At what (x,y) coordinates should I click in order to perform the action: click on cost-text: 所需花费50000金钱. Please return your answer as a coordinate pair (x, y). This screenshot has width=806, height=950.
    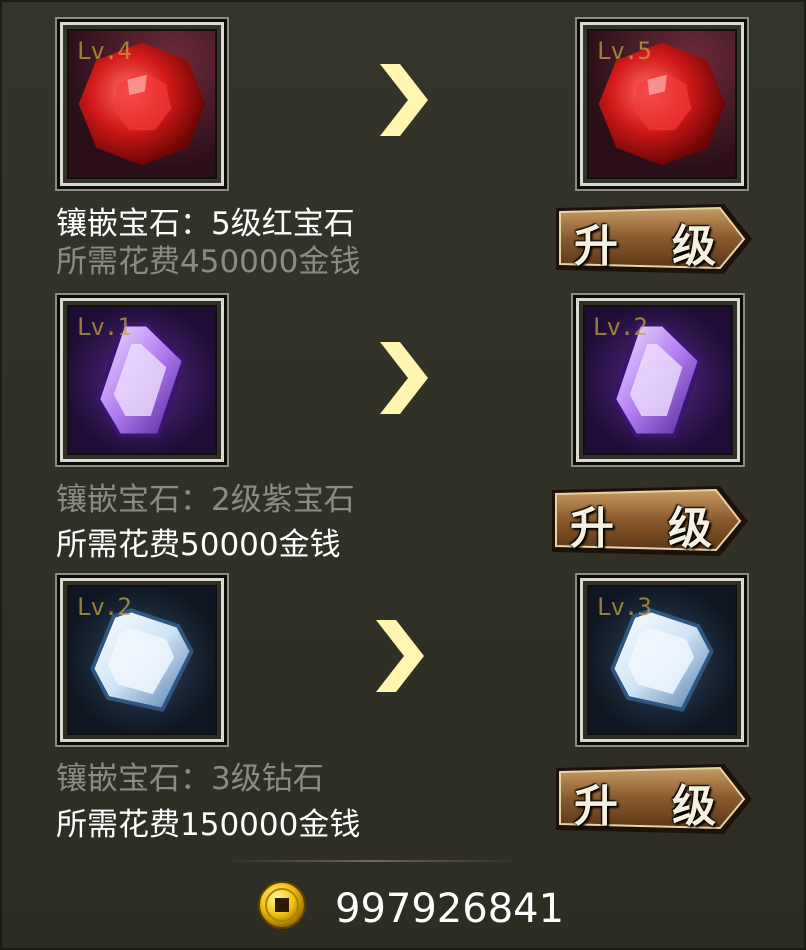
    Looking at the image, I should click on (198, 545).